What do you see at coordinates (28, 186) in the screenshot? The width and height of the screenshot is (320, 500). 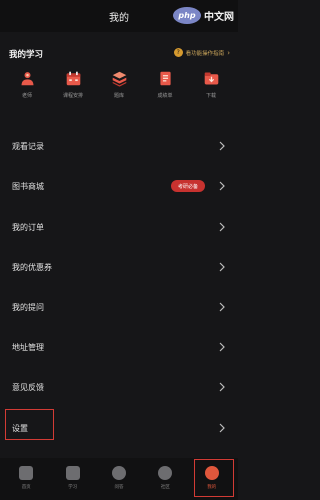 I see `menu-item-label: 图书商城` at bounding box center [28, 186].